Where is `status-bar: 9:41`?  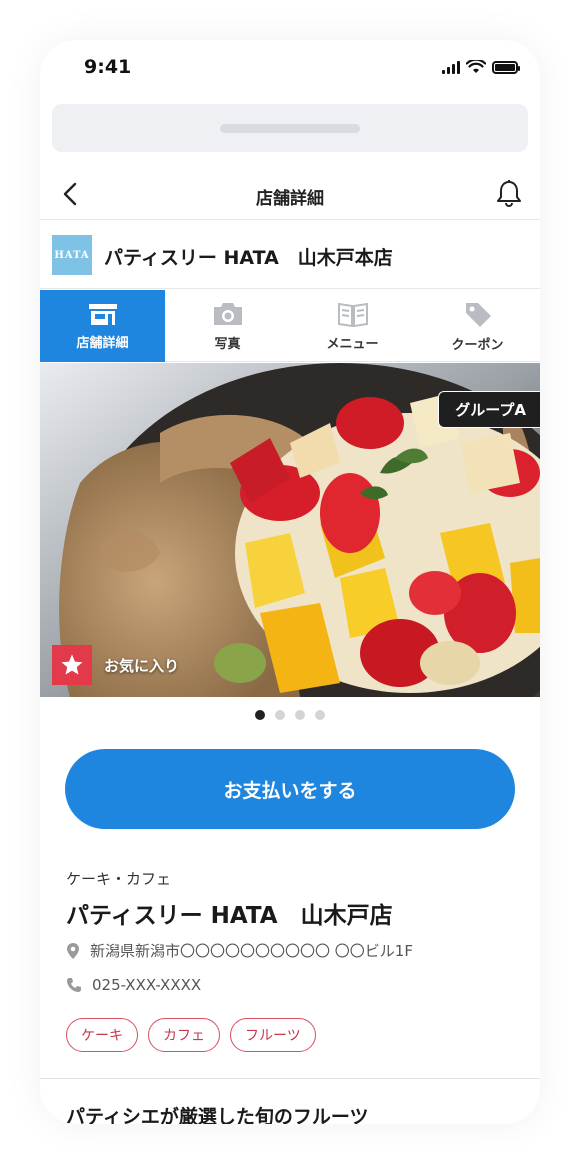
status-bar: 9:41 is located at coordinates (290, 70).